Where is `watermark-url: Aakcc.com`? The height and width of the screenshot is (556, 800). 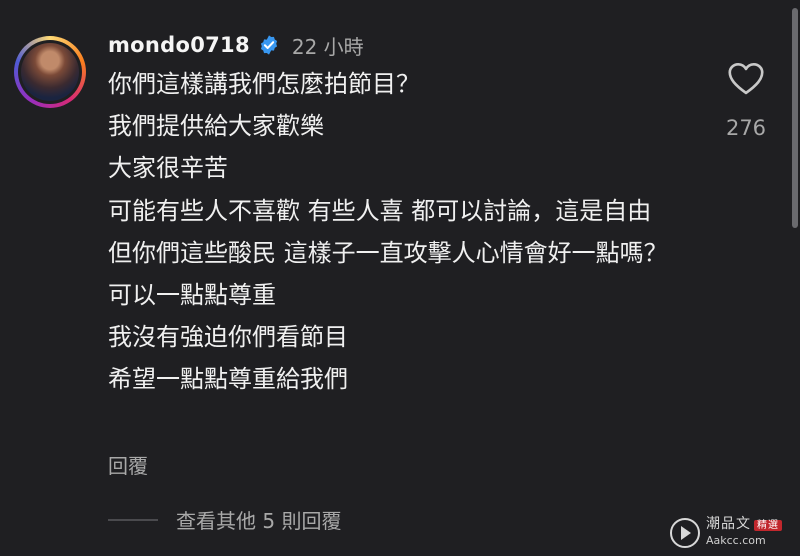
watermark-url: Aakcc.com is located at coordinates (736, 540).